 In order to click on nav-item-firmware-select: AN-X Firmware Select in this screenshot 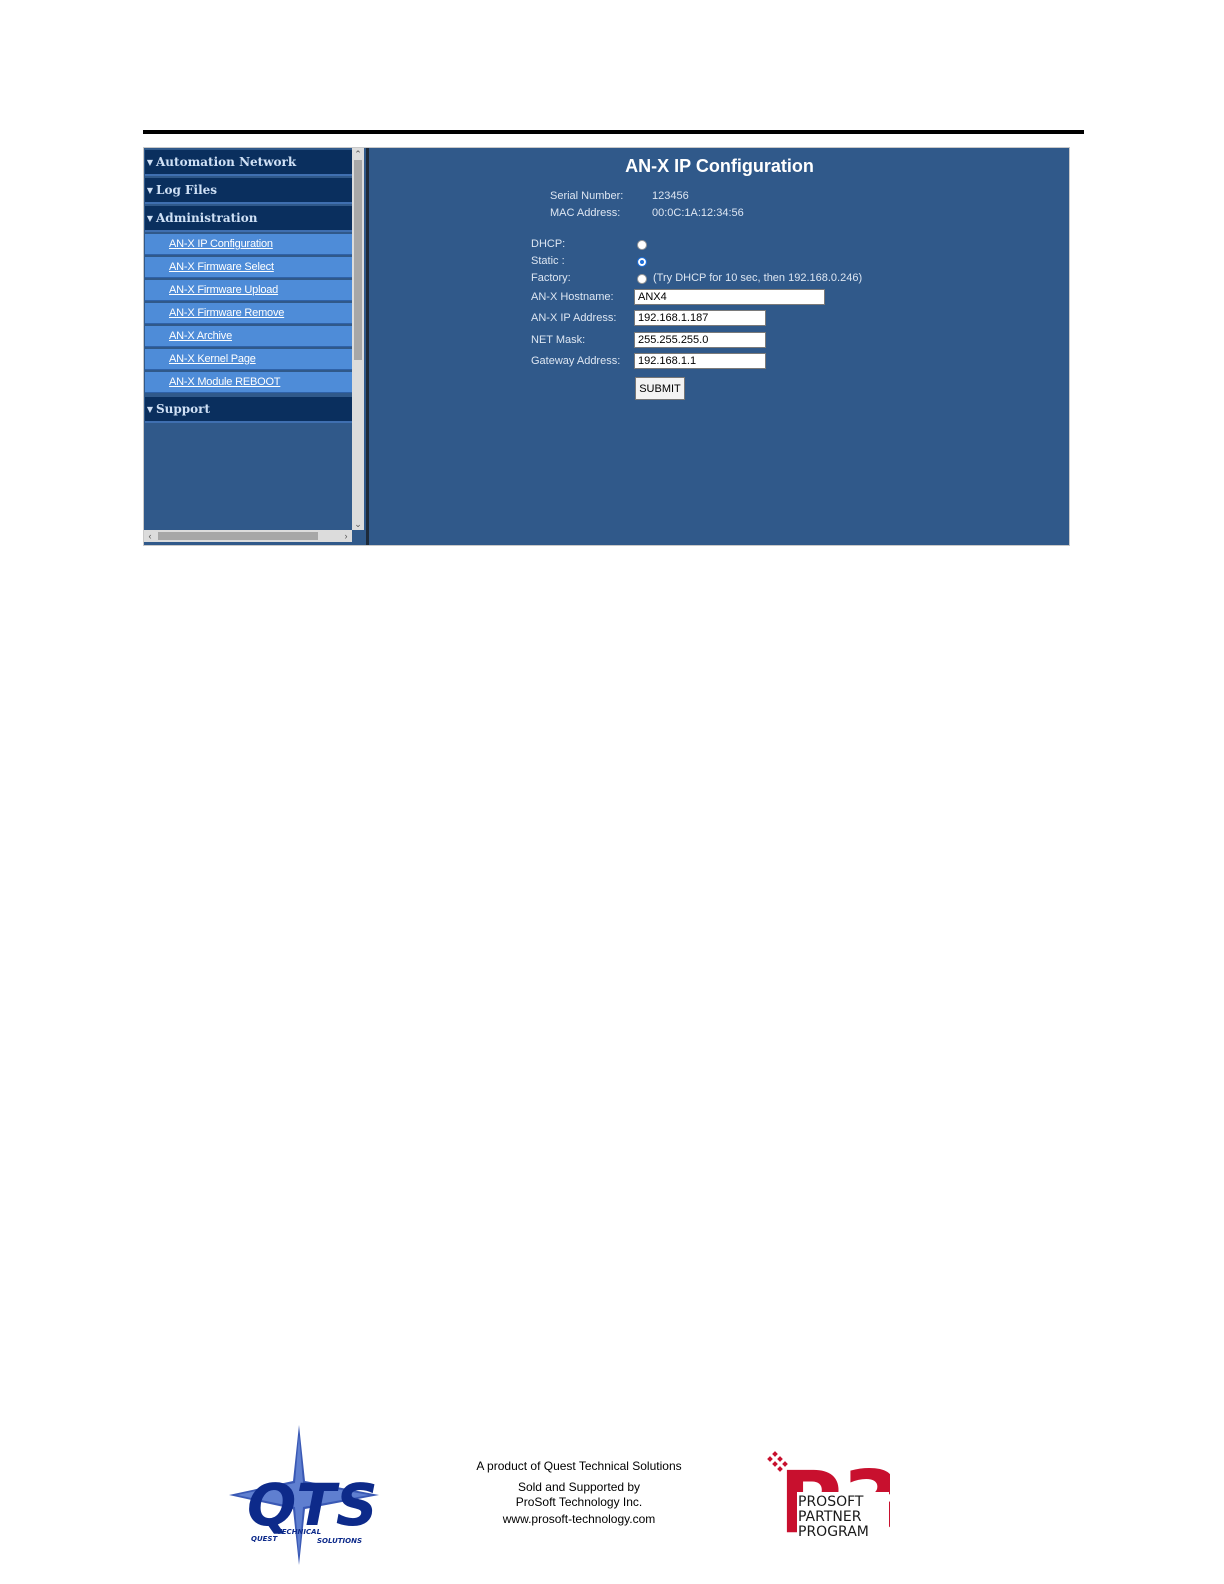, I will do `click(248, 267)`.